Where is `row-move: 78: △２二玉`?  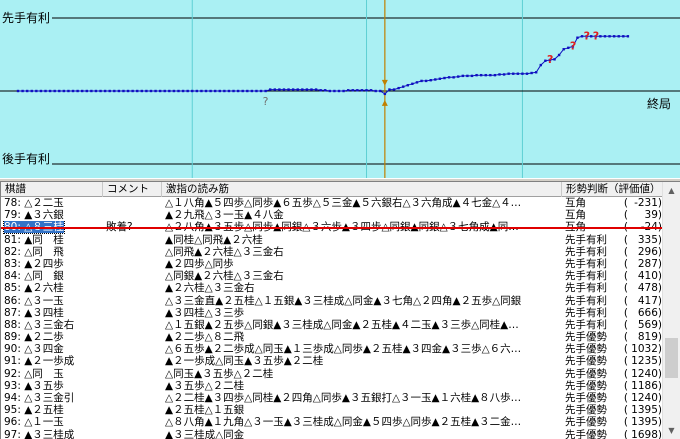
row-move: 78: △２二玉 is located at coordinates (52, 203).